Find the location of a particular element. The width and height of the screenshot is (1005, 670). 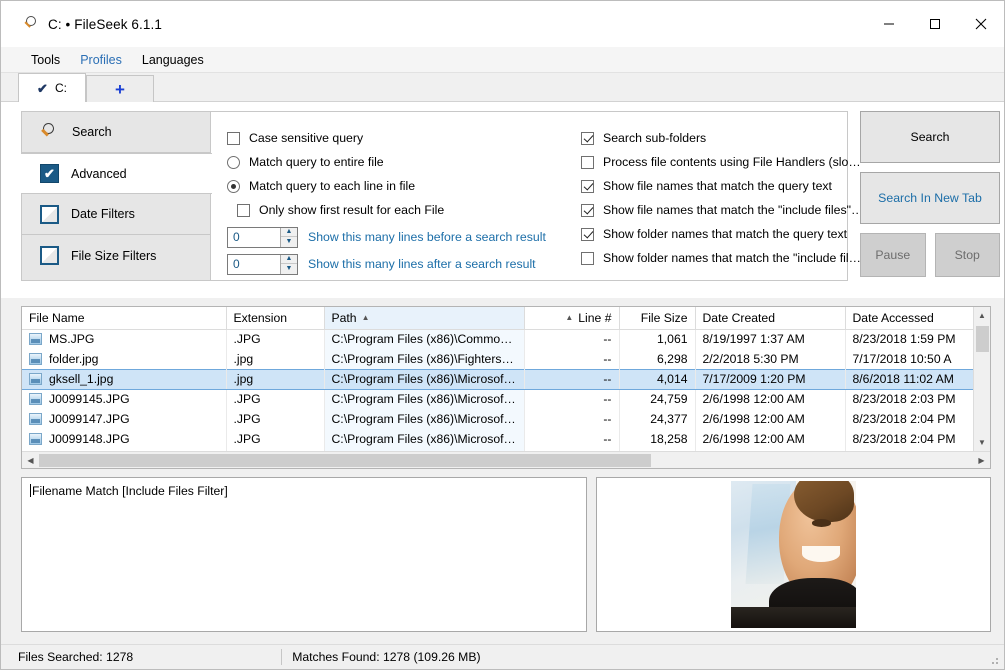

column-header-date-accessed: Date Accessed is located at coordinates (909, 318).